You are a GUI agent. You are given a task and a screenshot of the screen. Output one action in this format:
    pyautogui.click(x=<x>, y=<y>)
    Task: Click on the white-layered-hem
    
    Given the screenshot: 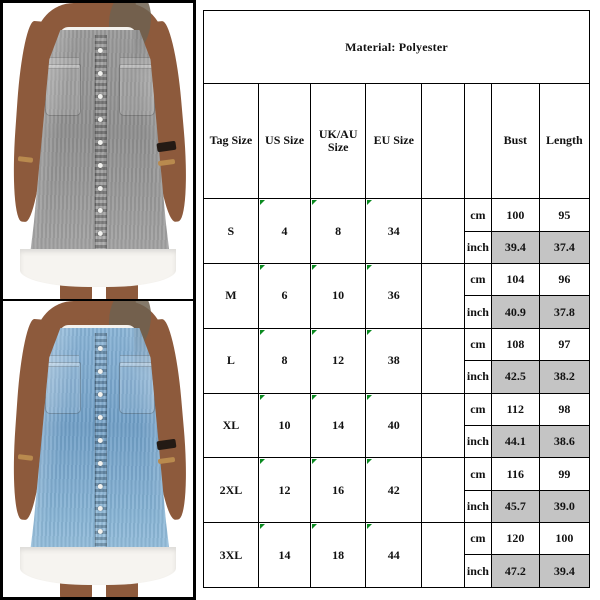 What is the action you would take?
    pyautogui.click(x=98, y=566)
    